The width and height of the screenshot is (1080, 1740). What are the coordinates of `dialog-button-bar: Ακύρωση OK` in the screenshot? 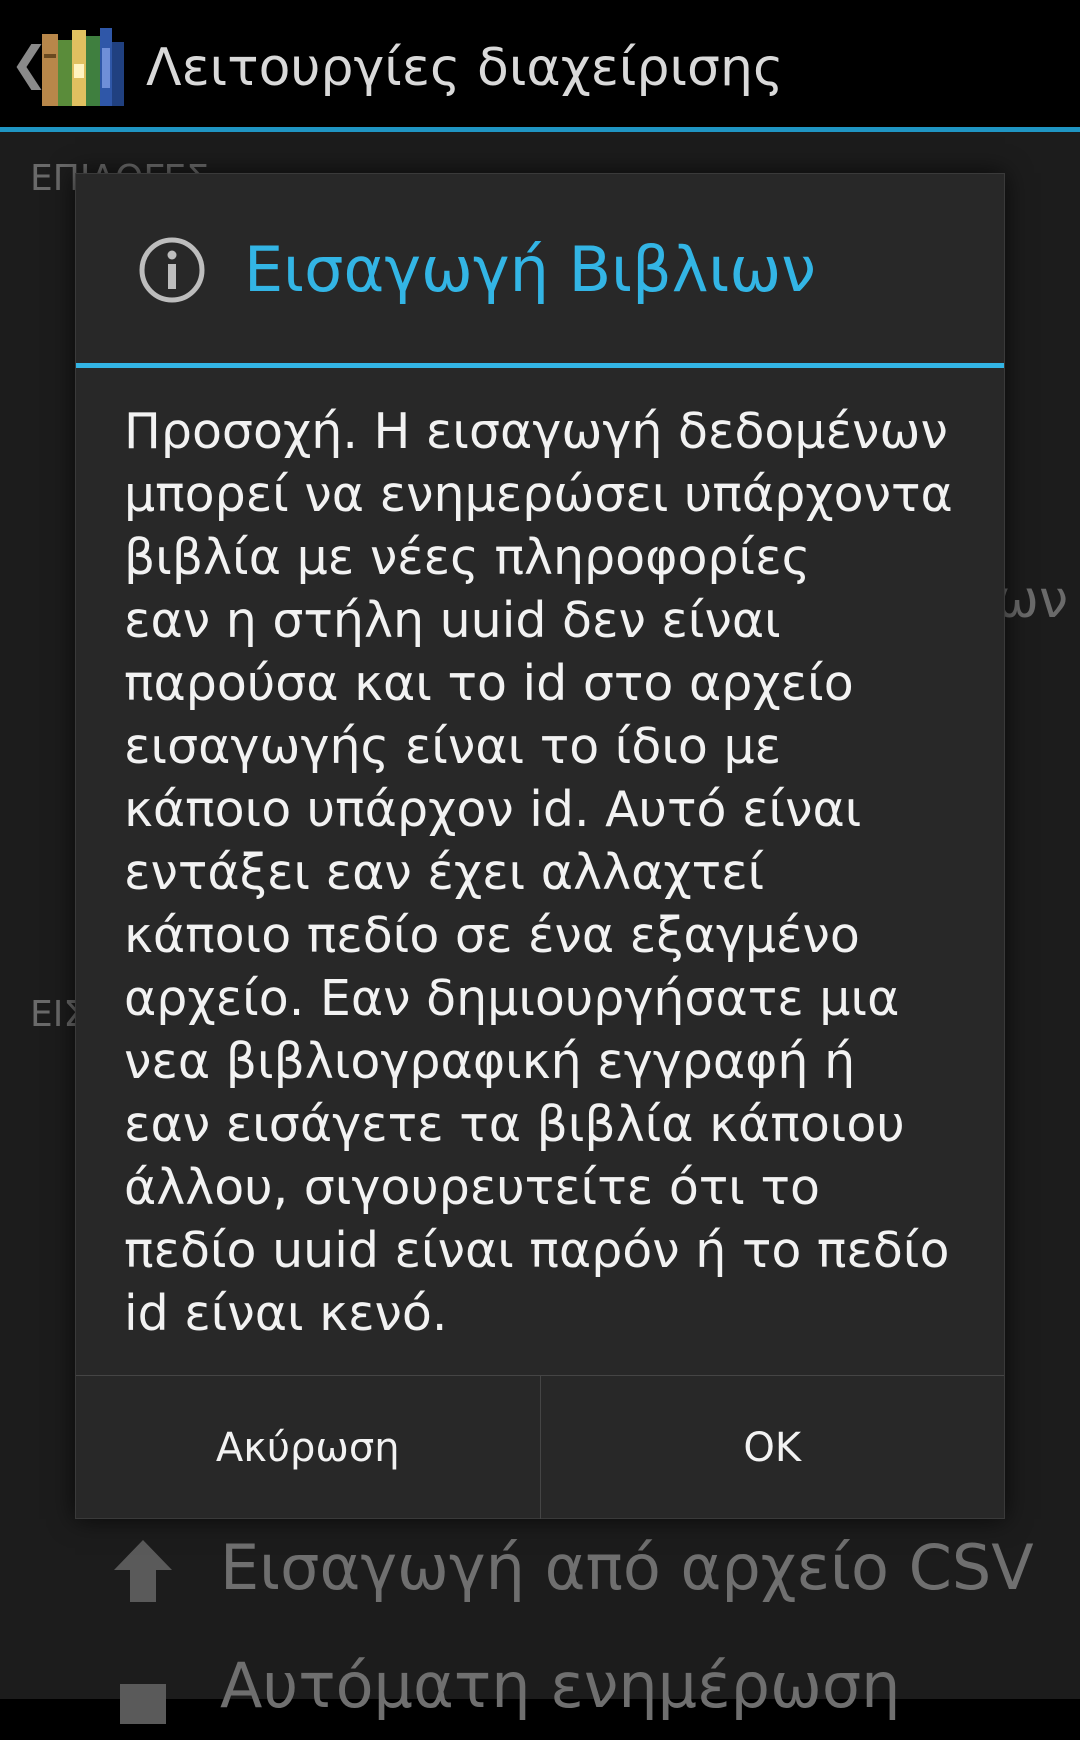 It's located at (540, 1447).